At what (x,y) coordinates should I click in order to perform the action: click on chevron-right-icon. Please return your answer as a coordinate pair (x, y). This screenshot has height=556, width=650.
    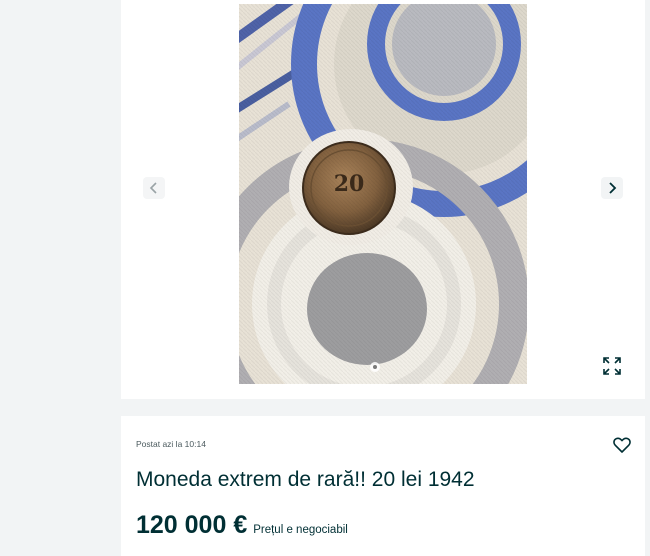
    Looking at the image, I should click on (613, 188).